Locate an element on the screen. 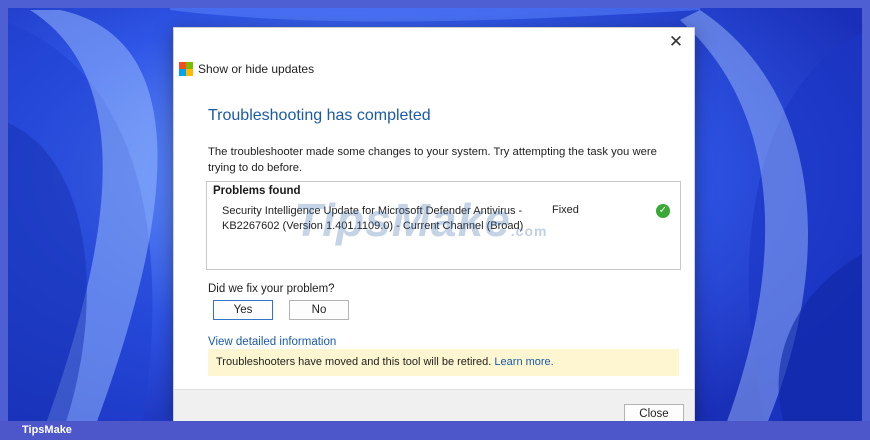 Image resolution: width=870 pixels, height=440 pixels. brand-footer: TipsMake is located at coordinates (435, 430).